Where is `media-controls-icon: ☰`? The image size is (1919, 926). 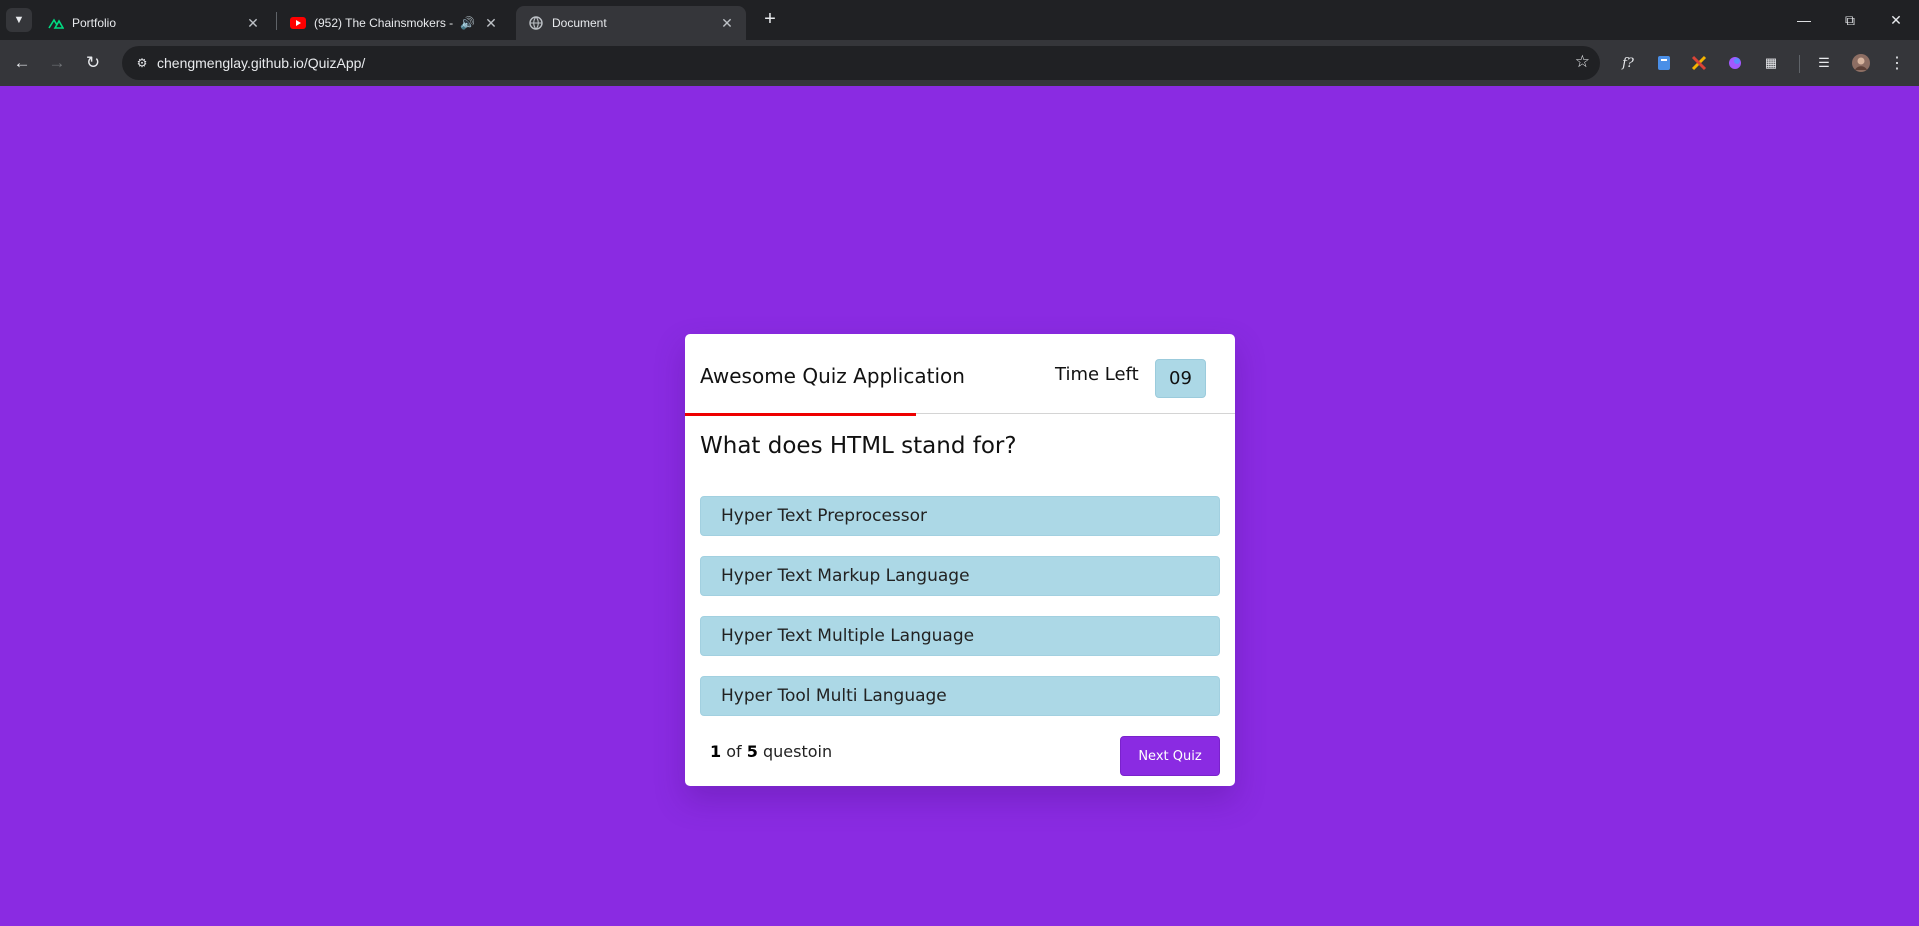 media-controls-icon: ☰ is located at coordinates (1824, 63).